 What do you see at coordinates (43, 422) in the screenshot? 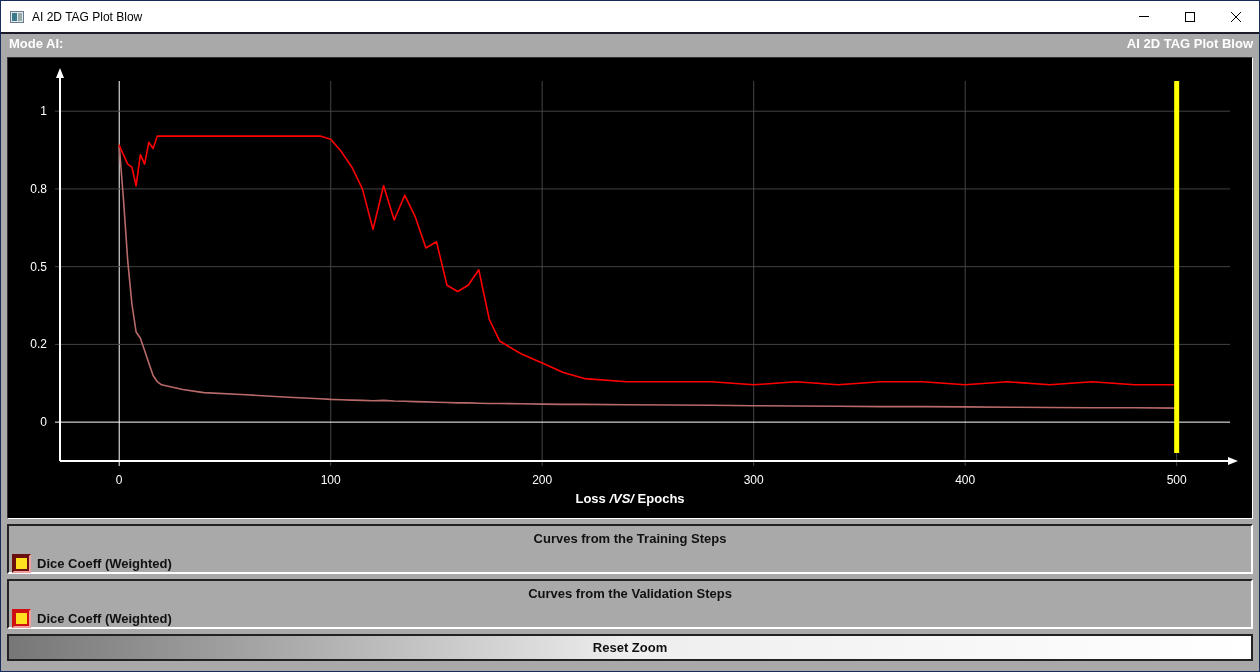
I see `y-tick-label: 0` at bounding box center [43, 422].